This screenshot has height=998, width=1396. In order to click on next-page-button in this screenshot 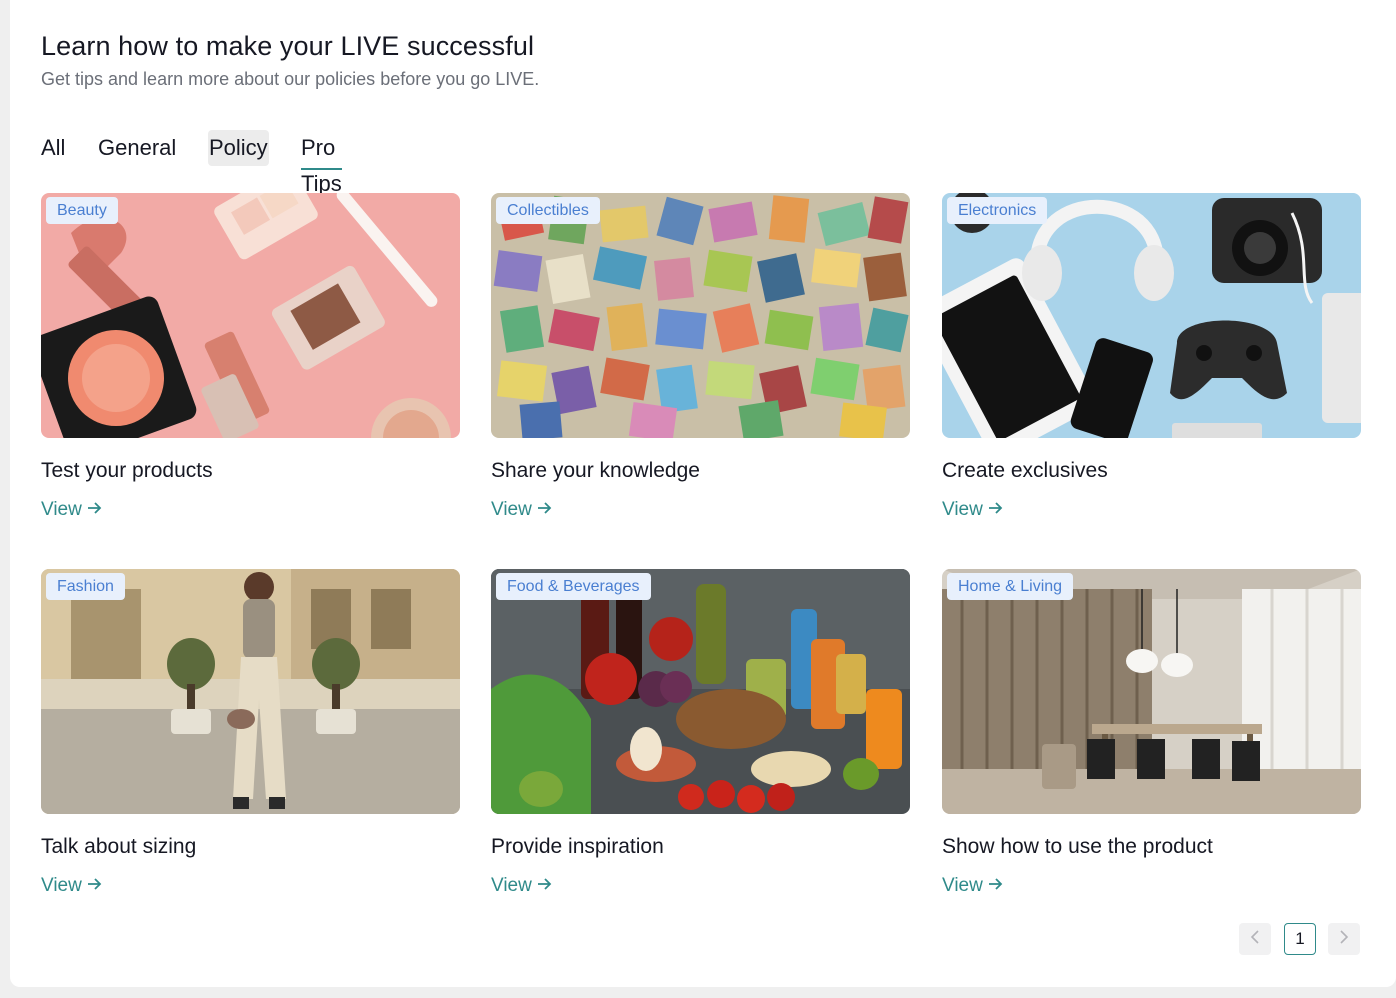, I will do `click(1344, 939)`.